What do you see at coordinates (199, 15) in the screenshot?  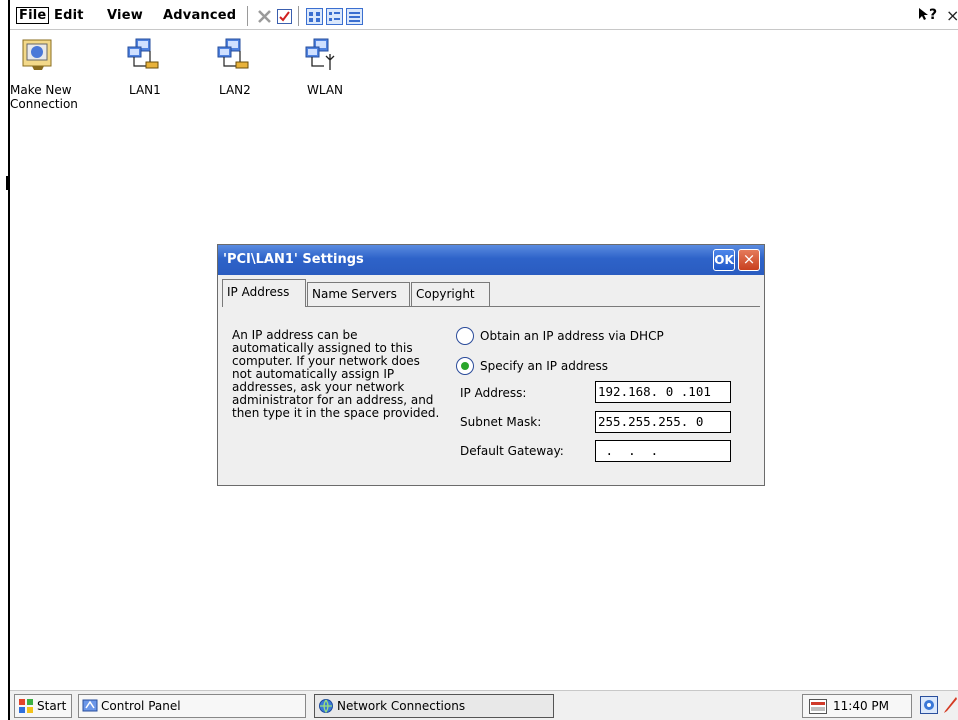 I see `menu-advanced: Advanced` at bounding box center [199, 15].